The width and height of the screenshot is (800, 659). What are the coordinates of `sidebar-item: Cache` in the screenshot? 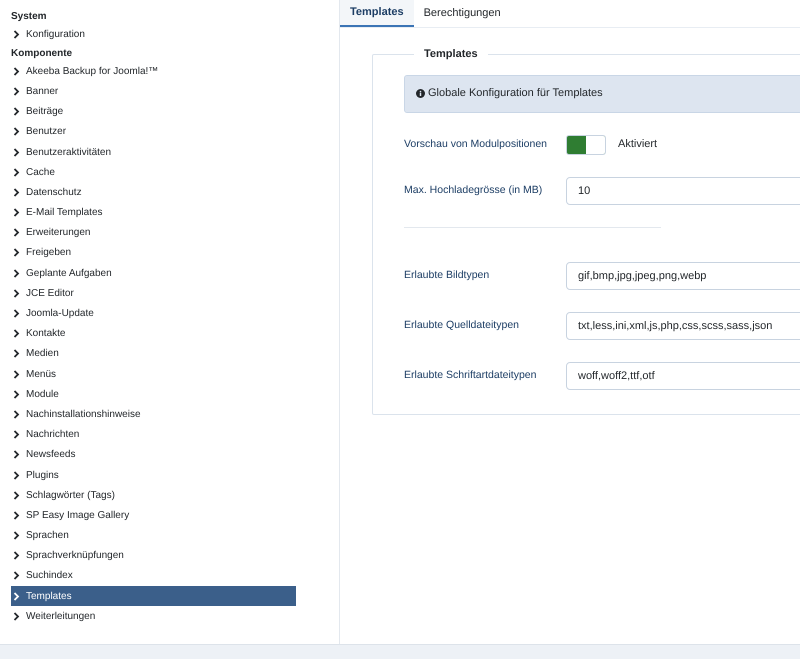 It's located at (153, 172).